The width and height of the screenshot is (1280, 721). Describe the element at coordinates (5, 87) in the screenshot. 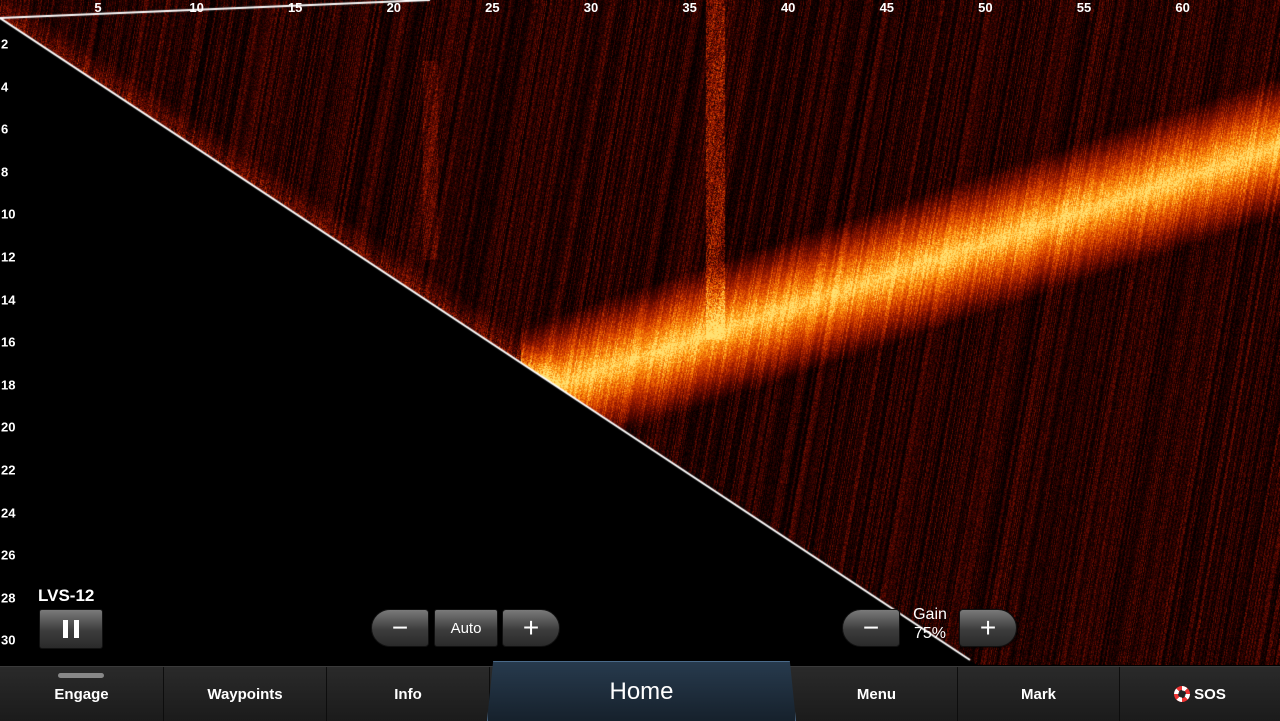

I see `depth-tick: 4` at that location.